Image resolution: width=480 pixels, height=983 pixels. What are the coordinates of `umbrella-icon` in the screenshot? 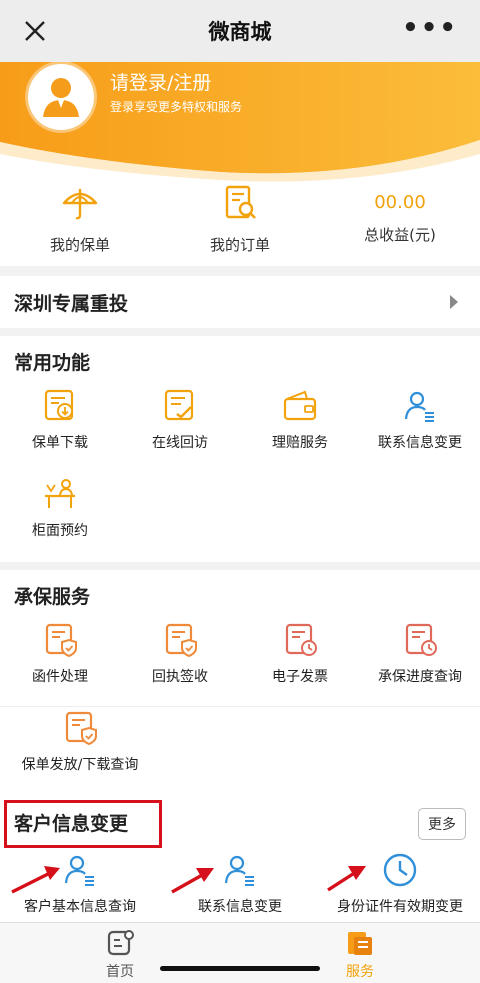 It's located at (80, 204).